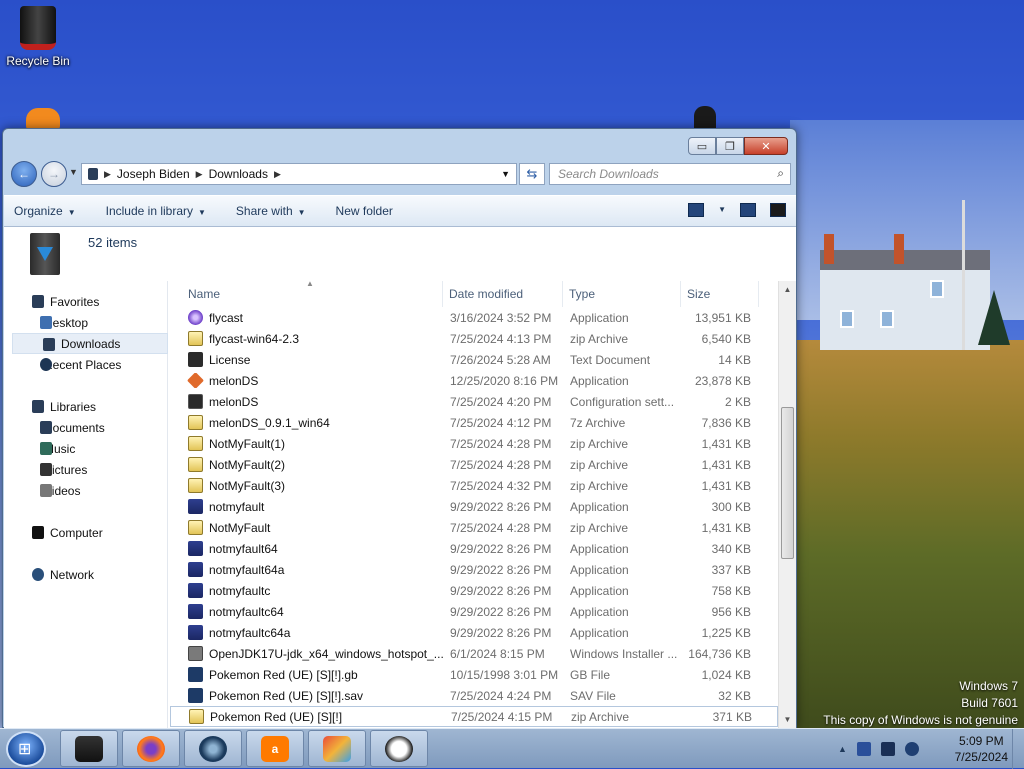 The height and width of the screenshot is (769, 1024). Describe the element at coordinates (26, 749) in the screenshot. I see `start-button` at that location.